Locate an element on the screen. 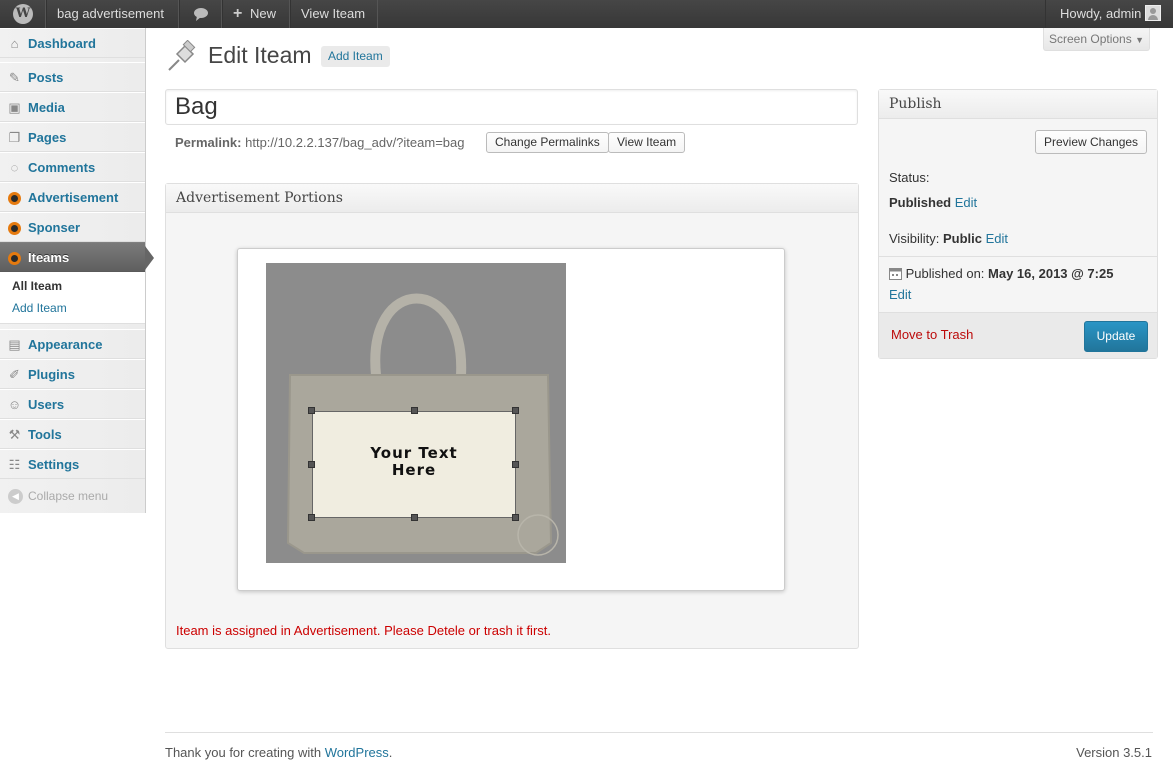  view-item-label: View Iteam is located at coordinates (333, 13).